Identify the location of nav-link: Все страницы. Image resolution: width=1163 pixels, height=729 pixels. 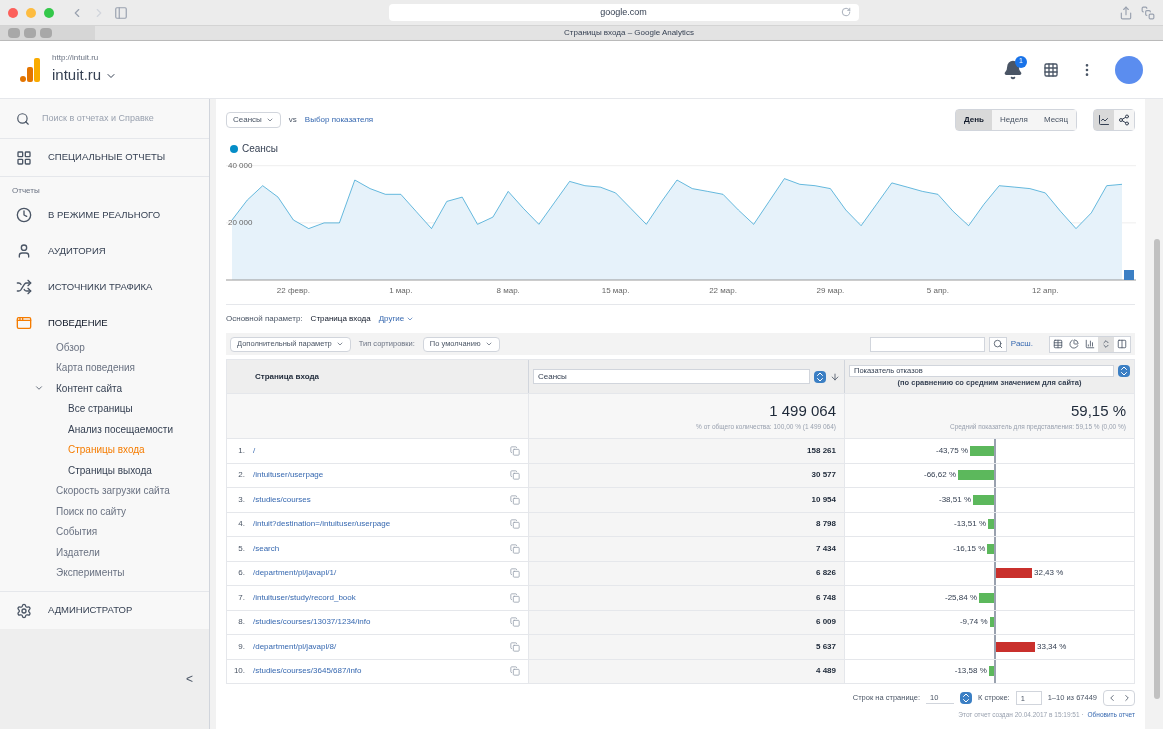
(100, 409).